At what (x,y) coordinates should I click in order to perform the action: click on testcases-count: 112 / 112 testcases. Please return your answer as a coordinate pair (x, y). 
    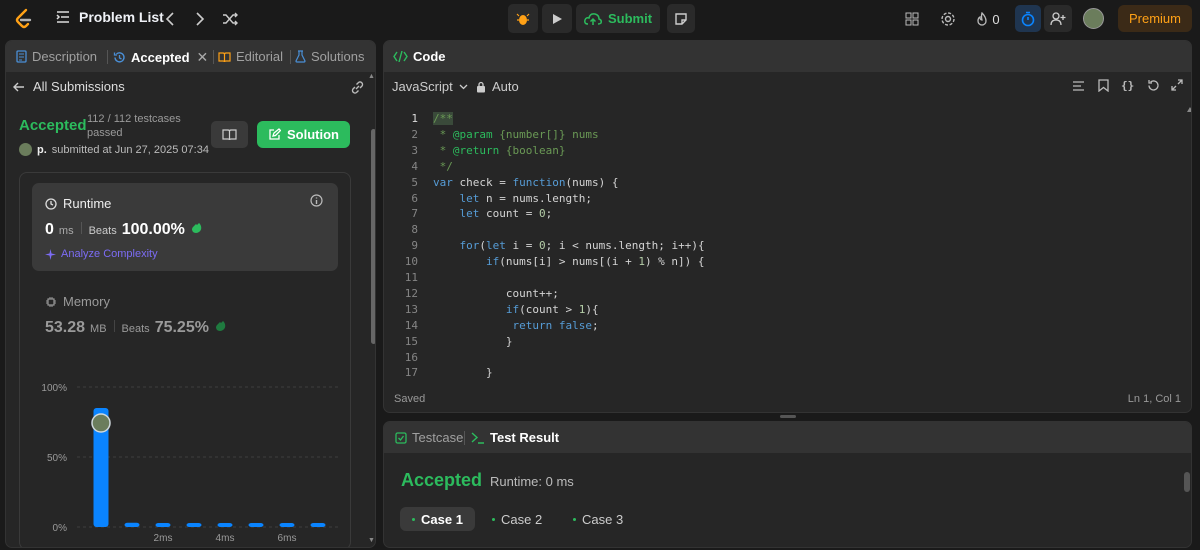
    Looking at the image, I should click on (134, 119).